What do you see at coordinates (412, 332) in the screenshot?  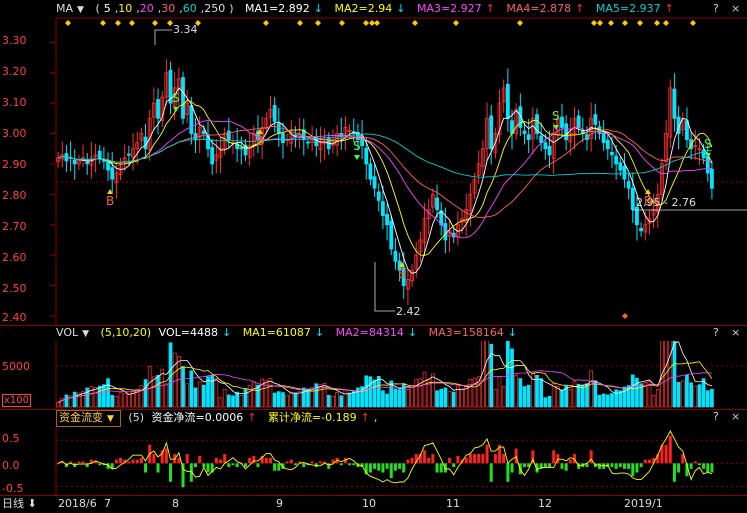 I see `arrow-down-icon: ↓` at bounding box center [412, 332].